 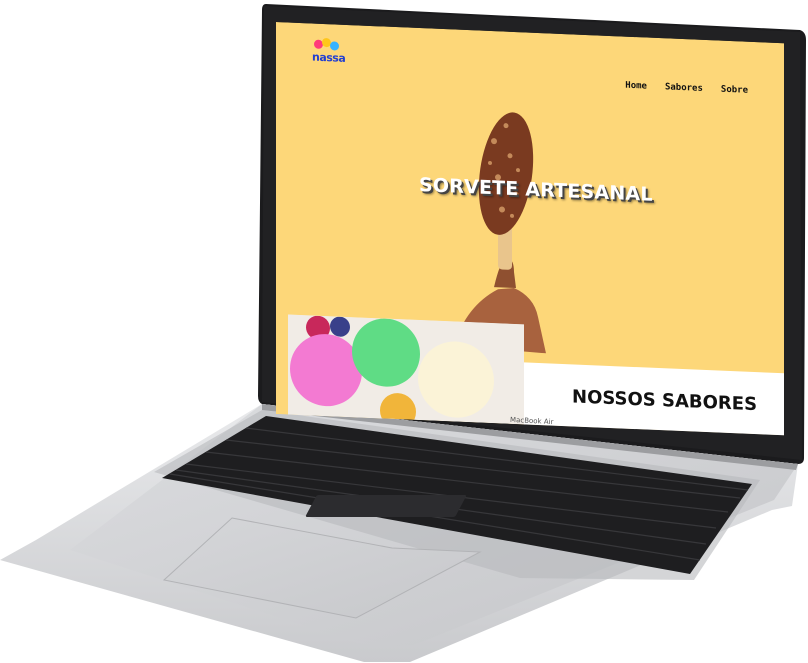 I want to click on main-nav: Home Sabores Sobre, so click(x=686, y=88).